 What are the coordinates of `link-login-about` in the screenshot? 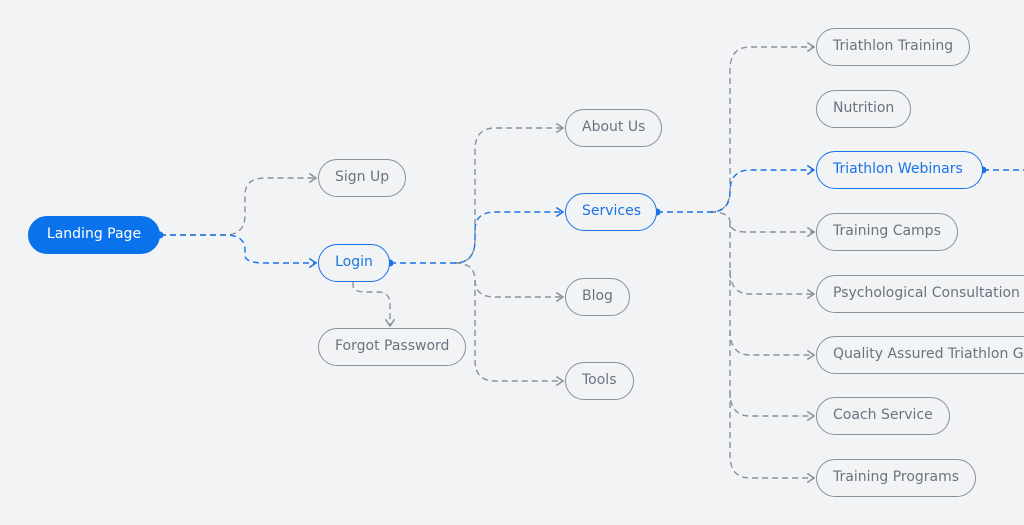 It's located at (509, 193).